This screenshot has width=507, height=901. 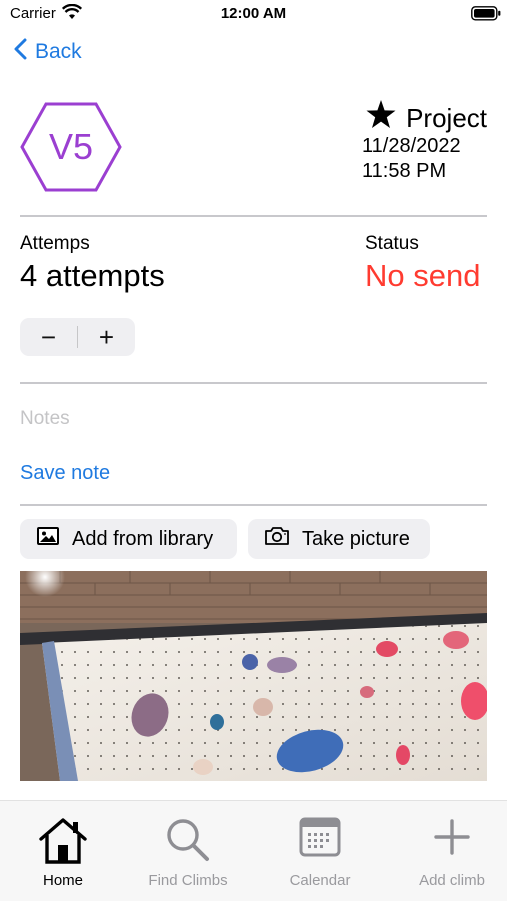 I want to click on climb-time: 11:58 PM, so click(x=404, y=171).